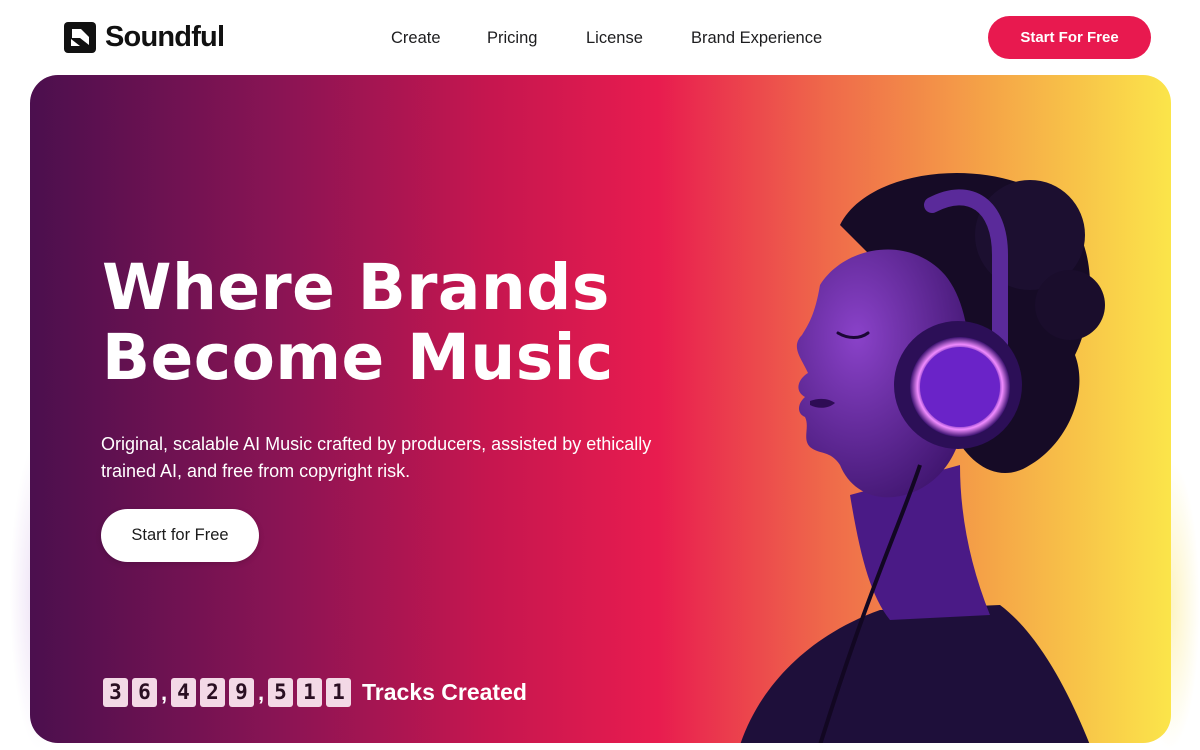 This screenshot has width=1200, height=750. What do you see at coordinates (614, 38) in the screenshot?
I see `nav-link-license: License` at bounding box center [614, 38].